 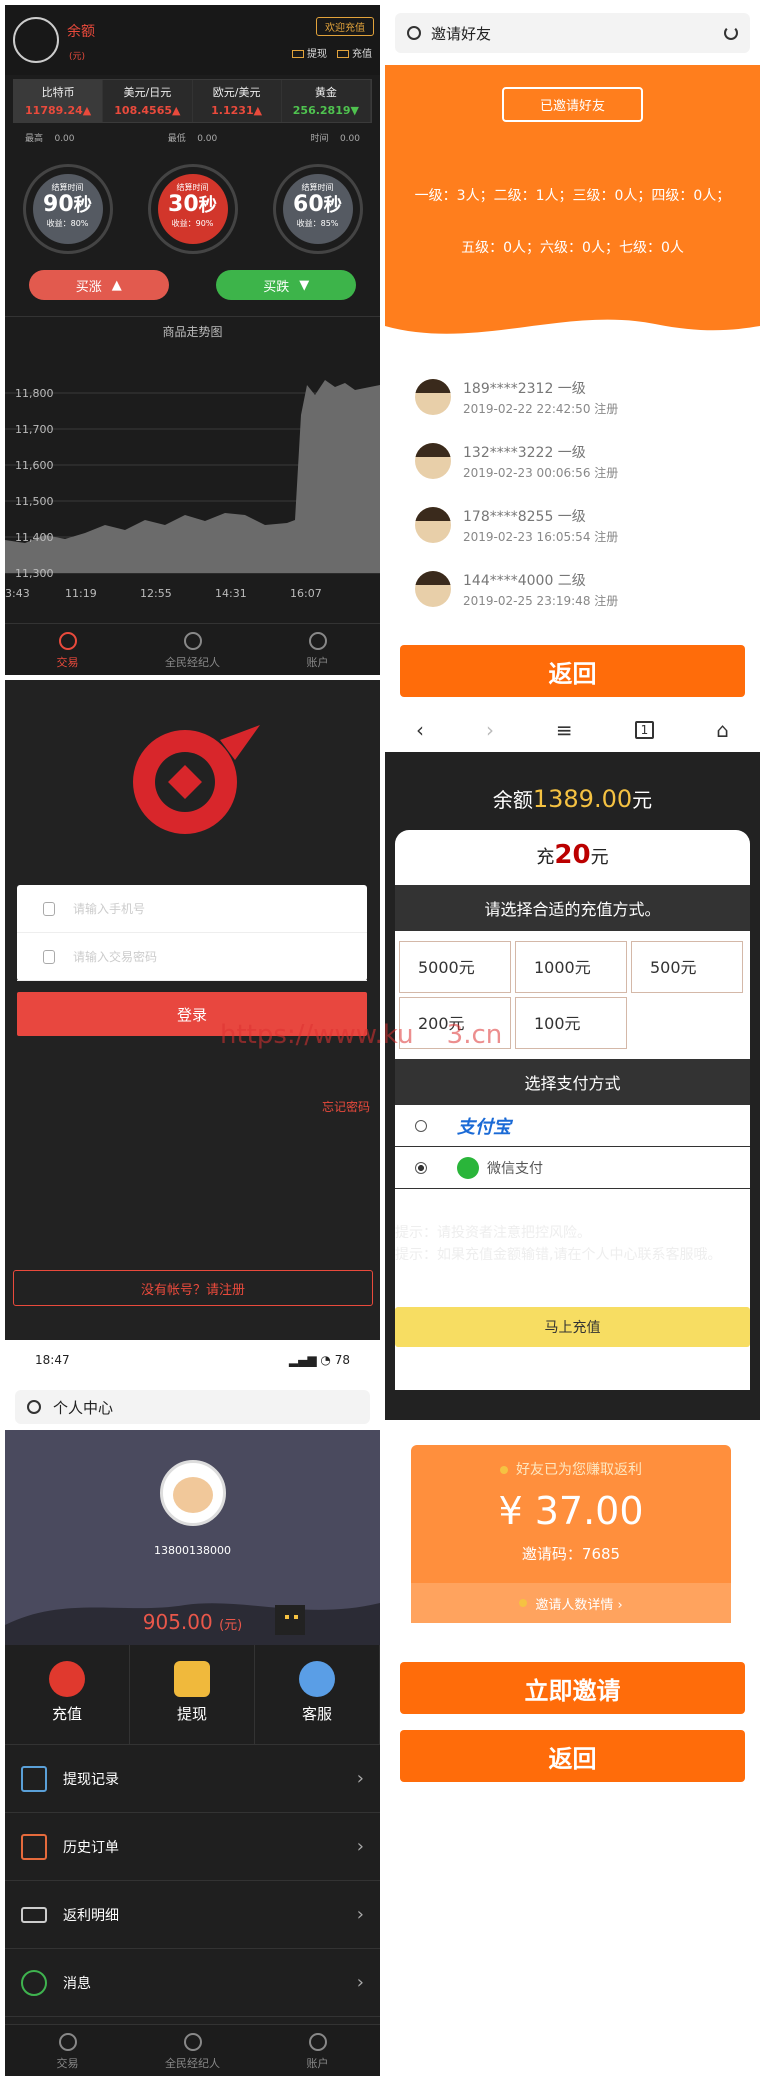 I want to click on action-recharge: 充值, so click(x=67, y=1694).